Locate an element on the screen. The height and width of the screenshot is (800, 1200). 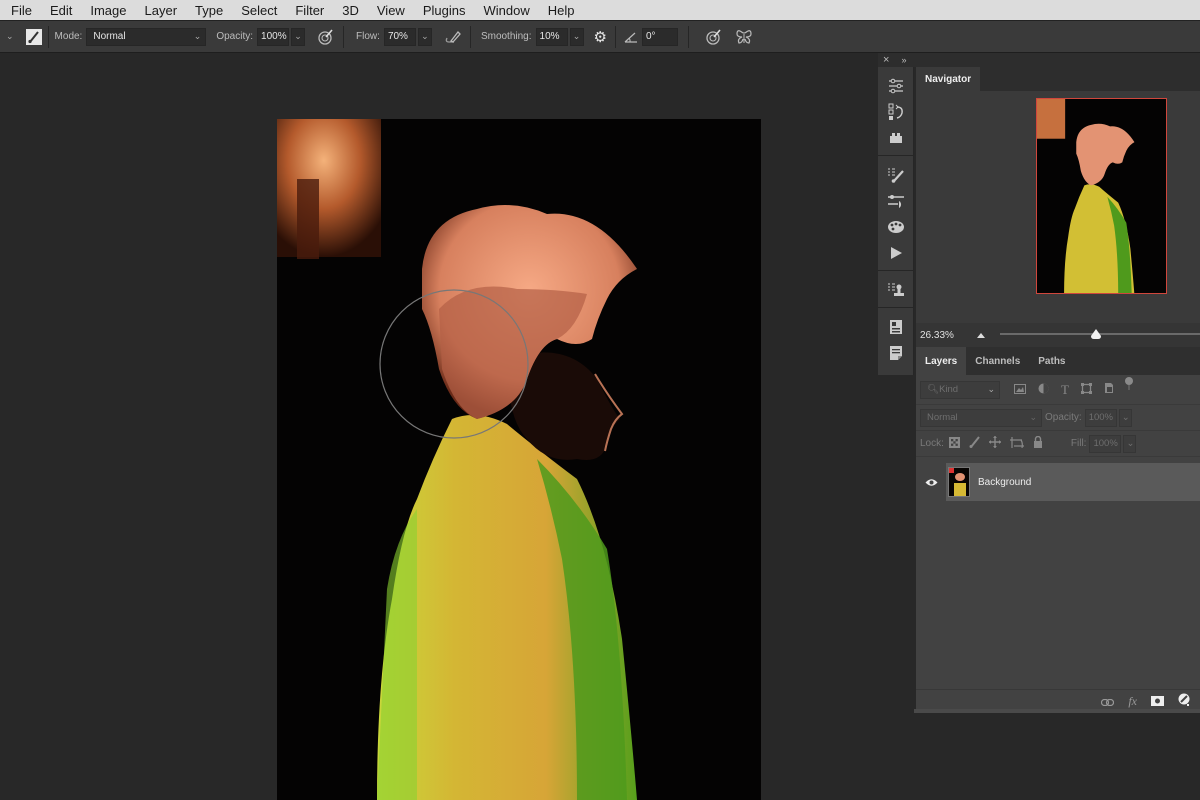
menu-plugins: Plugins is located at coordinates (444, 10).